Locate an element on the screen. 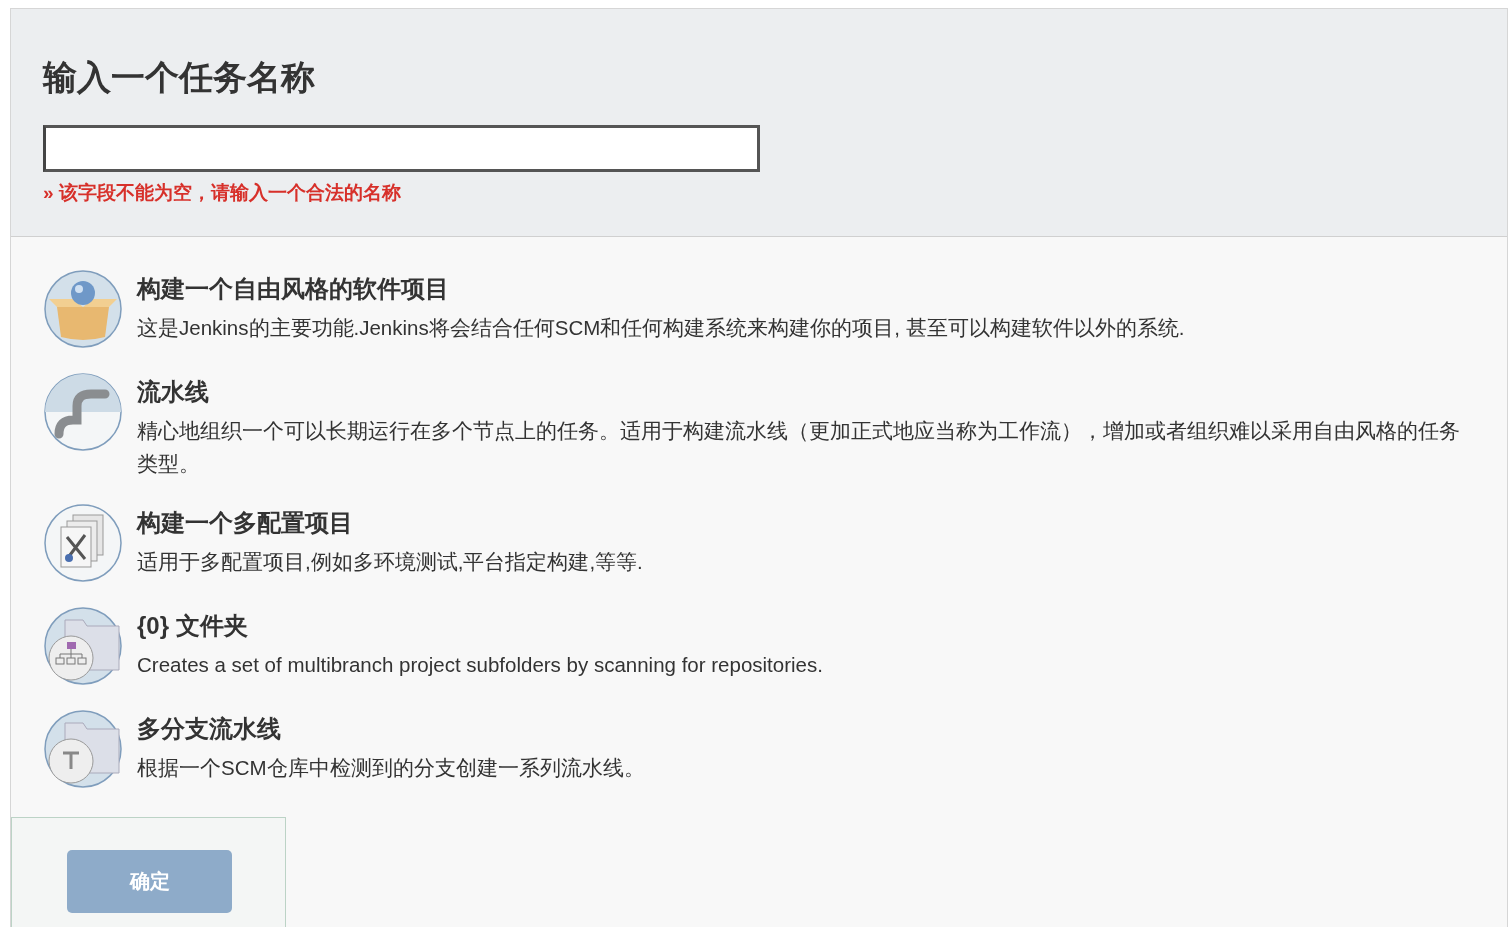 The width and height of the screenshot is (1512, 927). job-type-title: 构建一个多配置项目 is located at coordinates (802, 523).